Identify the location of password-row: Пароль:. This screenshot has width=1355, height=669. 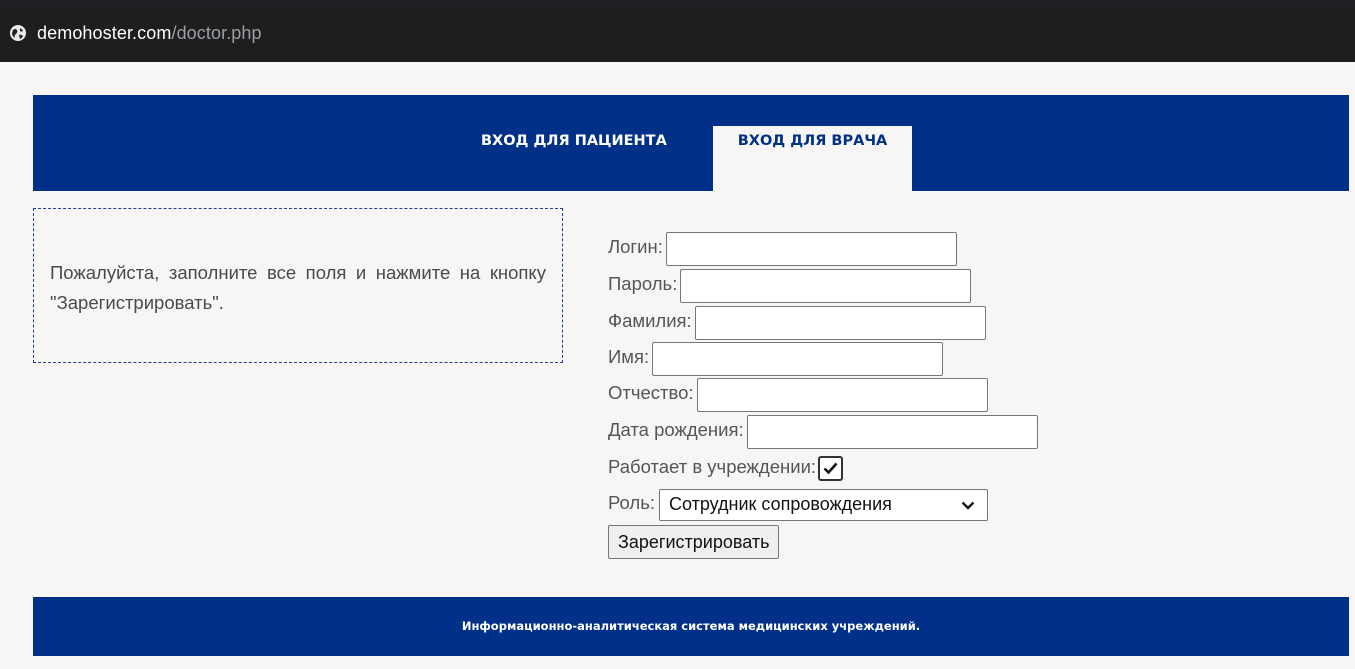
(790, 286).